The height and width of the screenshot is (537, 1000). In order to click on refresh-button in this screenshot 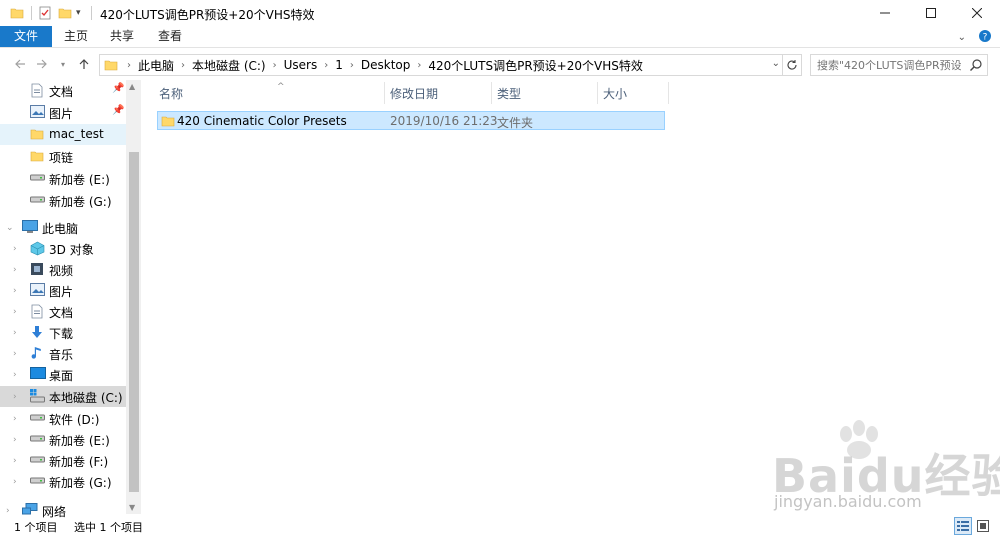, I will do `click(792, 65)`.